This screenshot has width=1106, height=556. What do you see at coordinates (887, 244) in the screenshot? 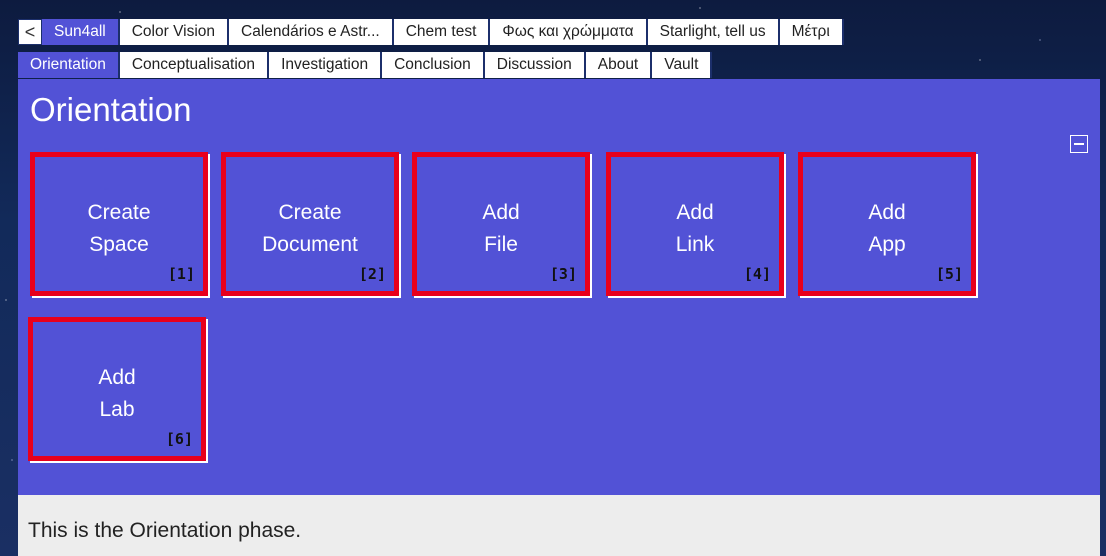
I see `tile-label-line2: App` at bounding box center [887, 244].